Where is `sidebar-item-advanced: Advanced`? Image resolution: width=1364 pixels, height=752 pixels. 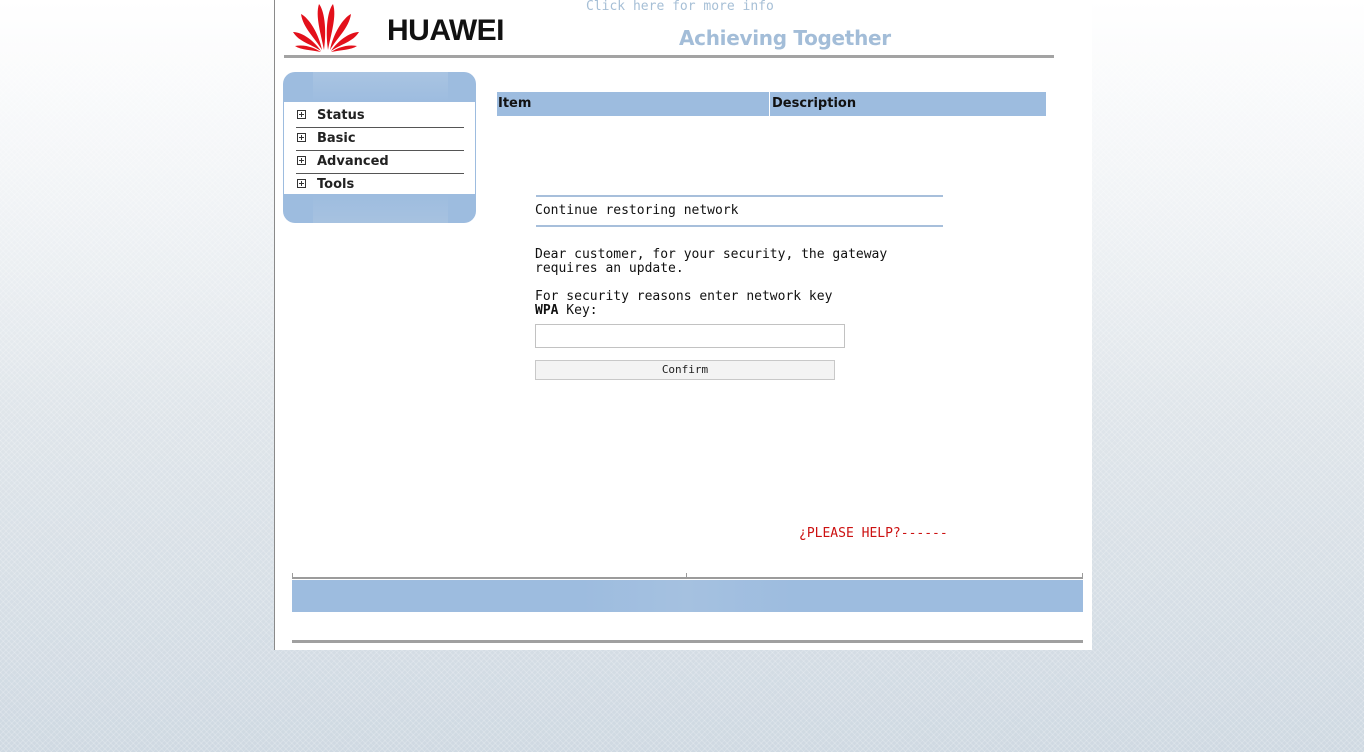
sidebar-item-advanced: Advanced is located at coordinates (380, 162).